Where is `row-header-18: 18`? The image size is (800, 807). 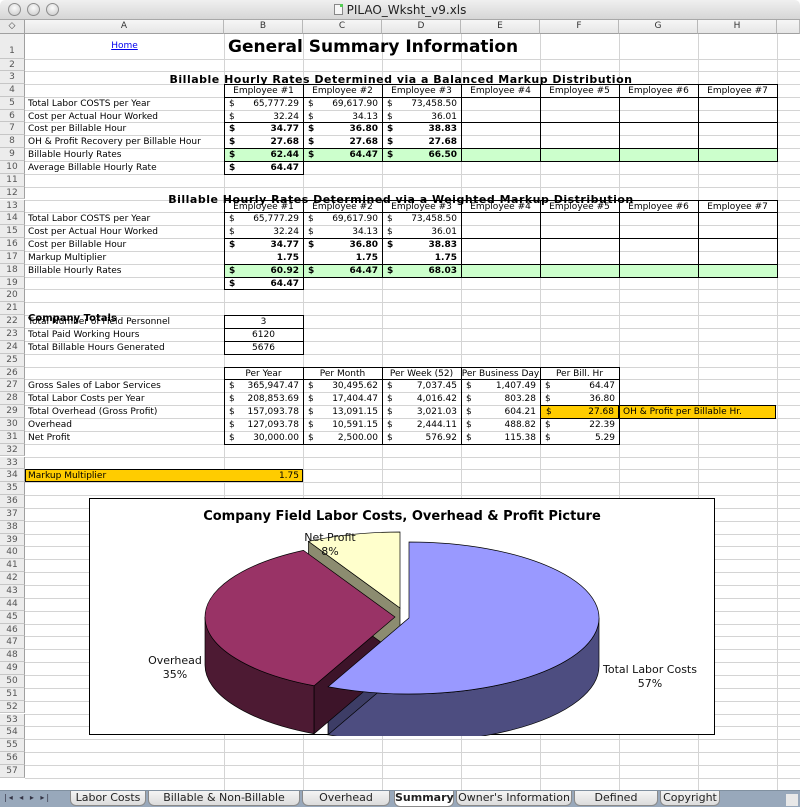 row-header-18: 18 is located at coordinates (12, 270).